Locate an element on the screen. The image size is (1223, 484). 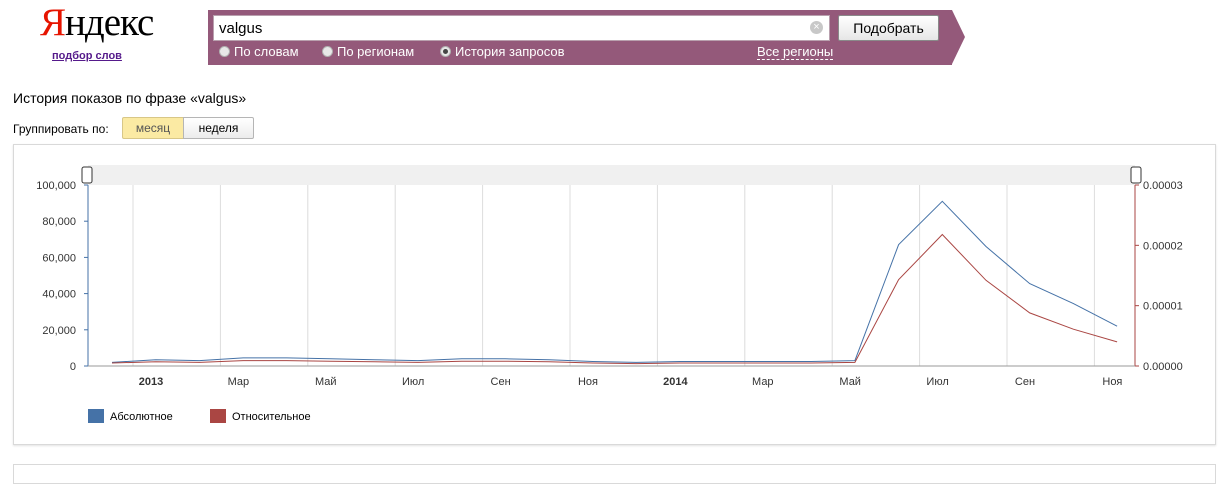
legend-relative: Относительное is located at coordinates (260, 416).